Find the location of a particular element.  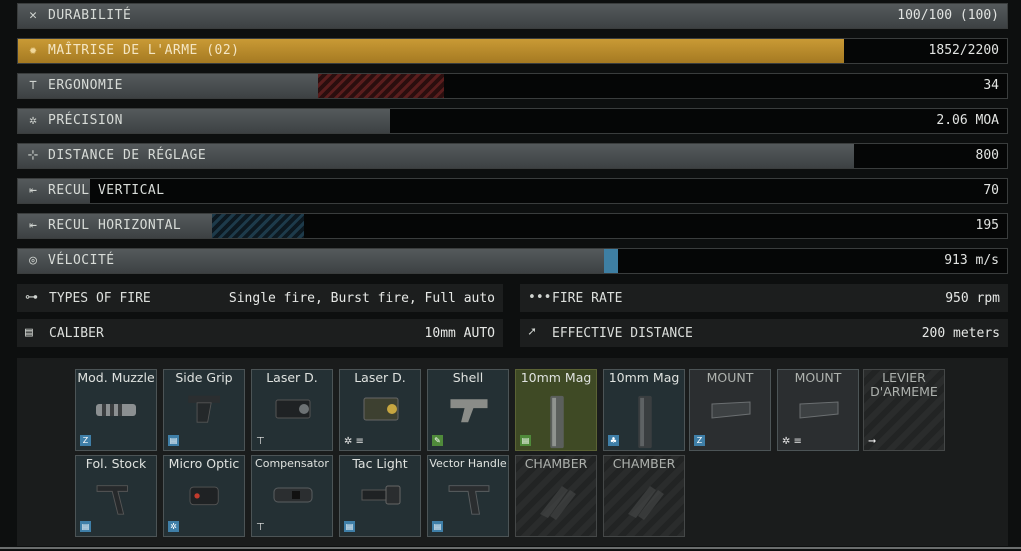

stat-horizontal-recoil: ⇤ RECUL HORIZONTAL 195 is located at coordinates (512, 226).